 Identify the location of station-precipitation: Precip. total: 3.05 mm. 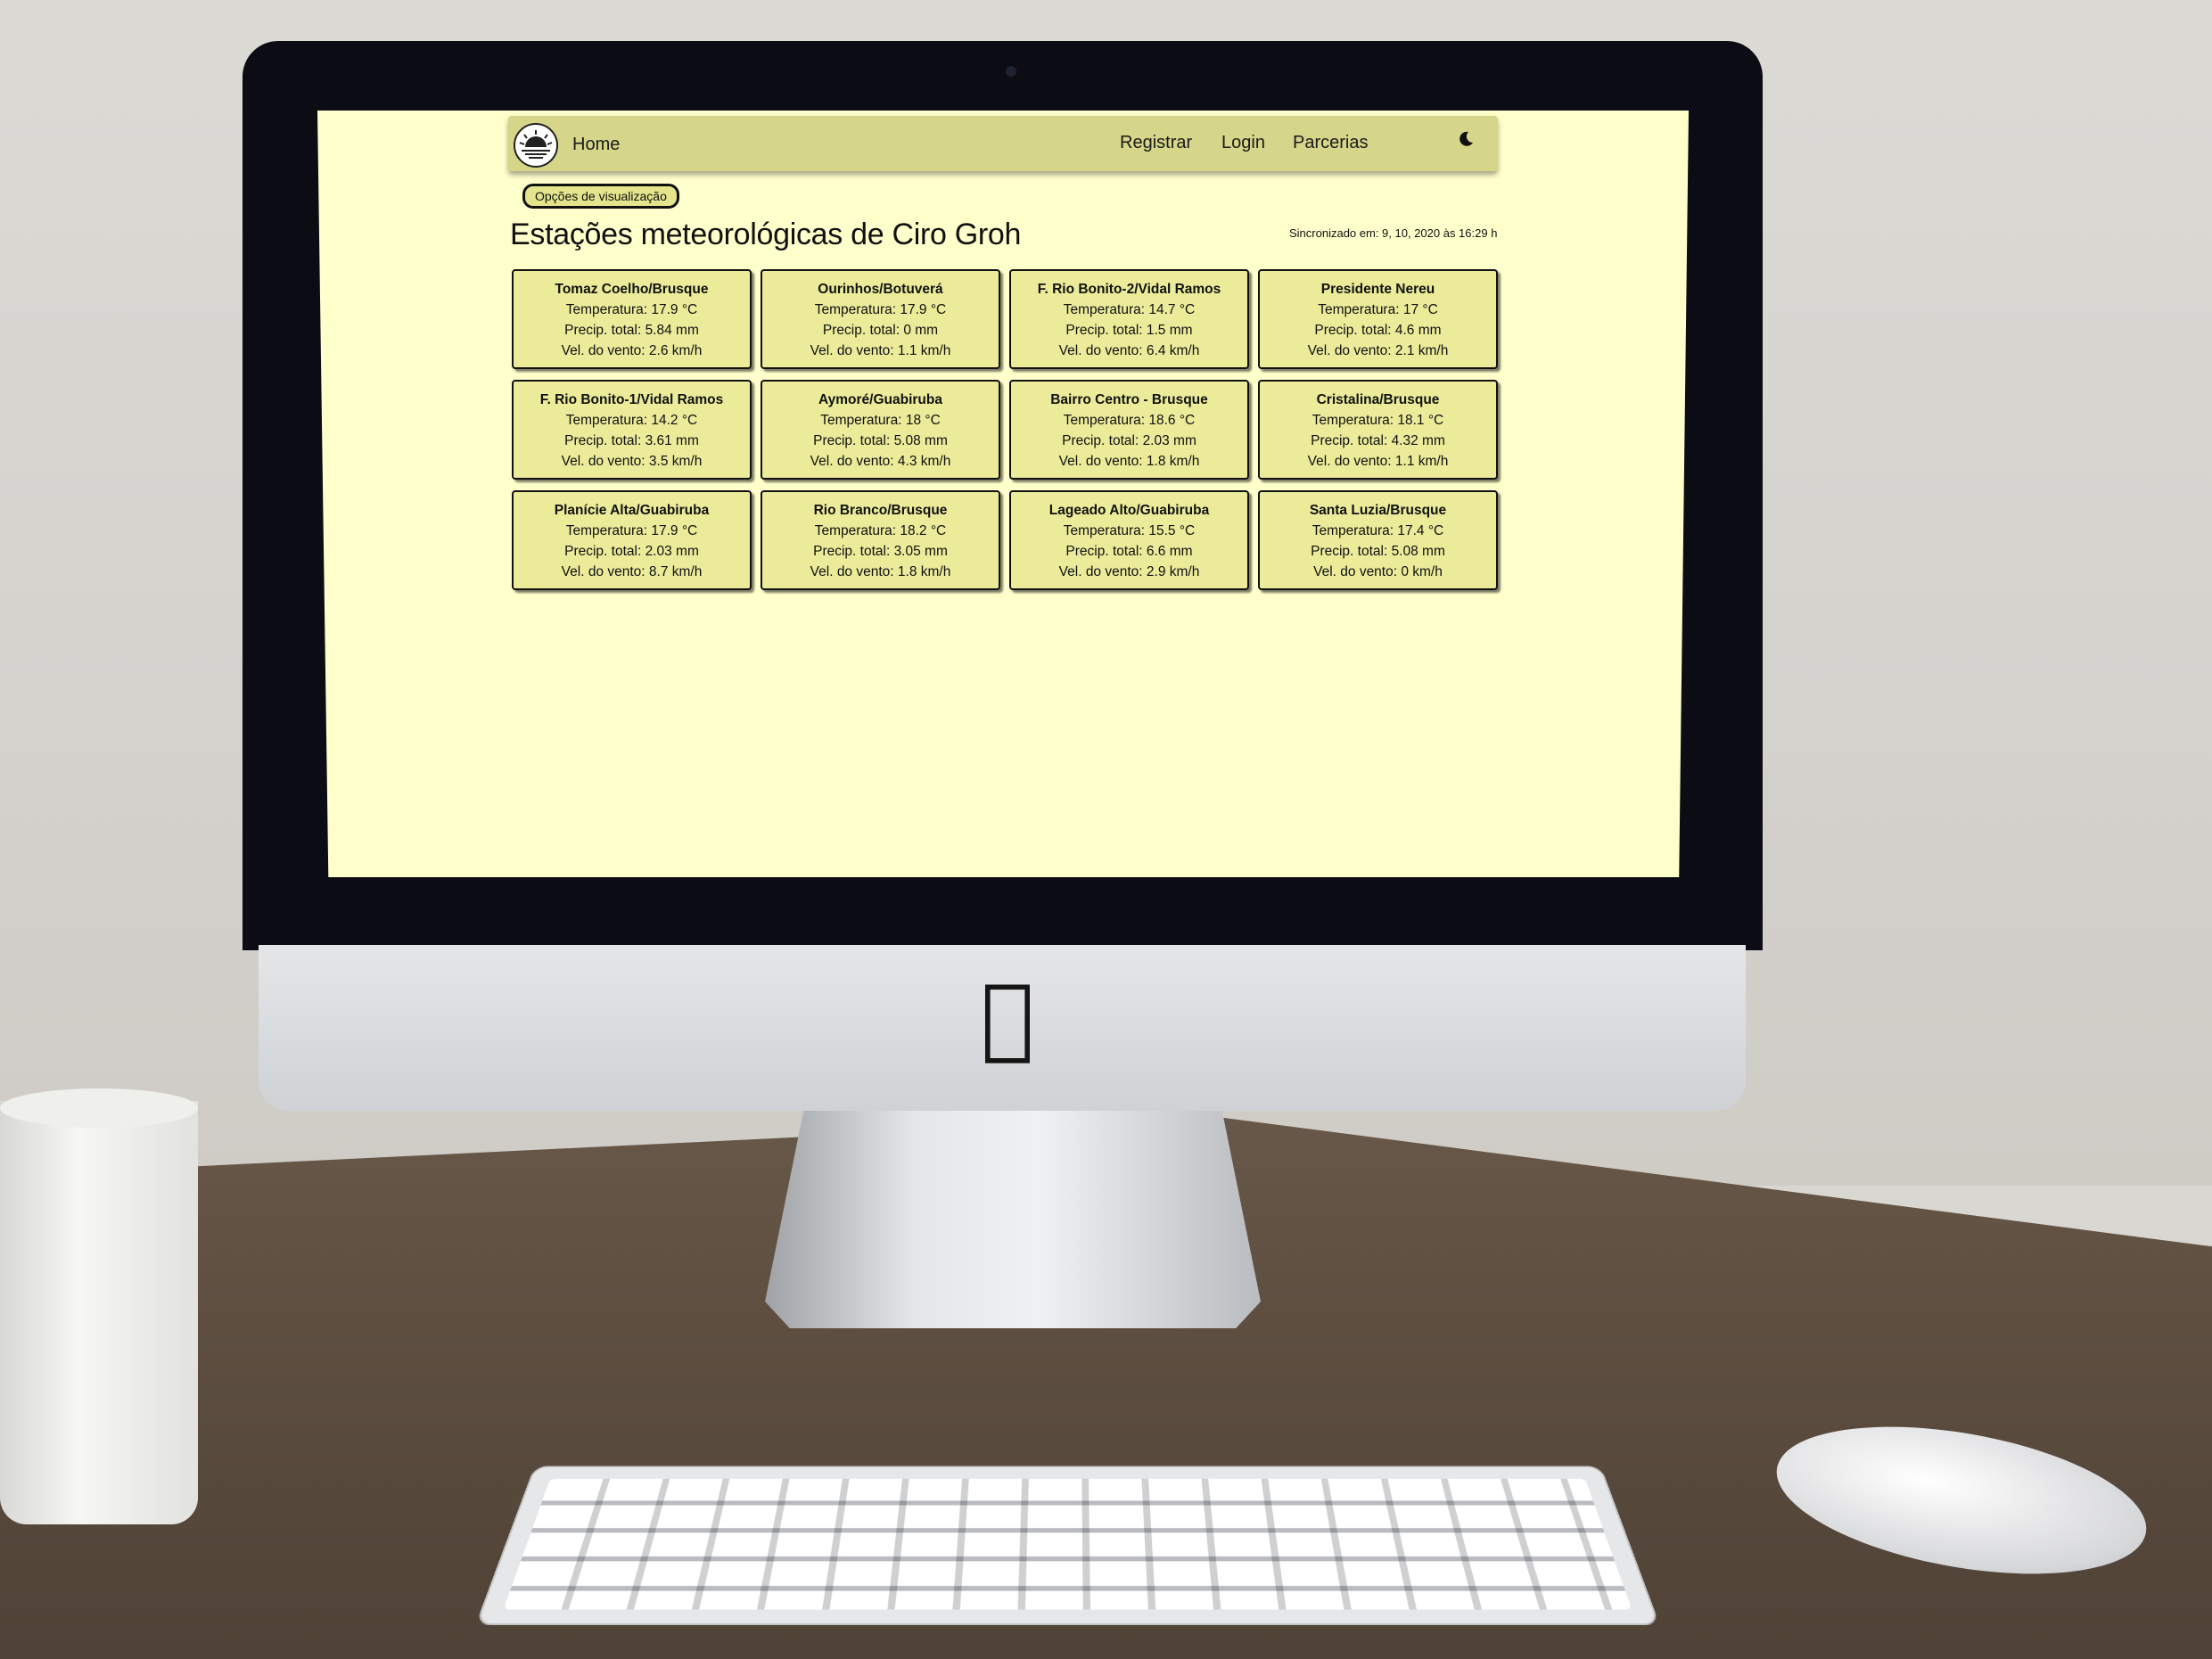
(880, 551).